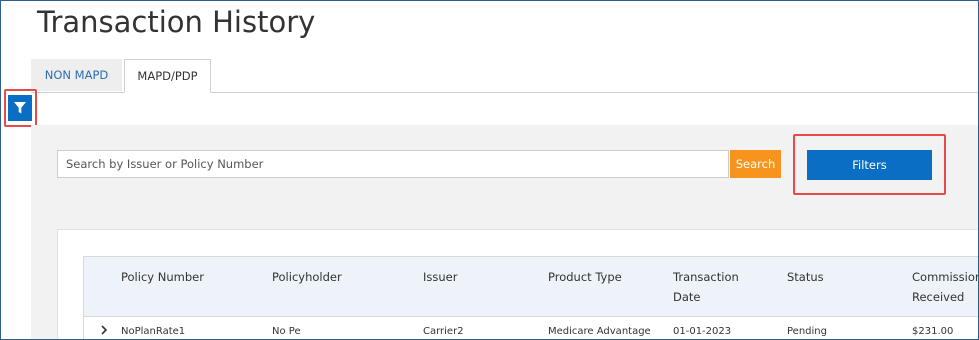  I want to click on cell-issuer: Carrier2, so click(443, 331).